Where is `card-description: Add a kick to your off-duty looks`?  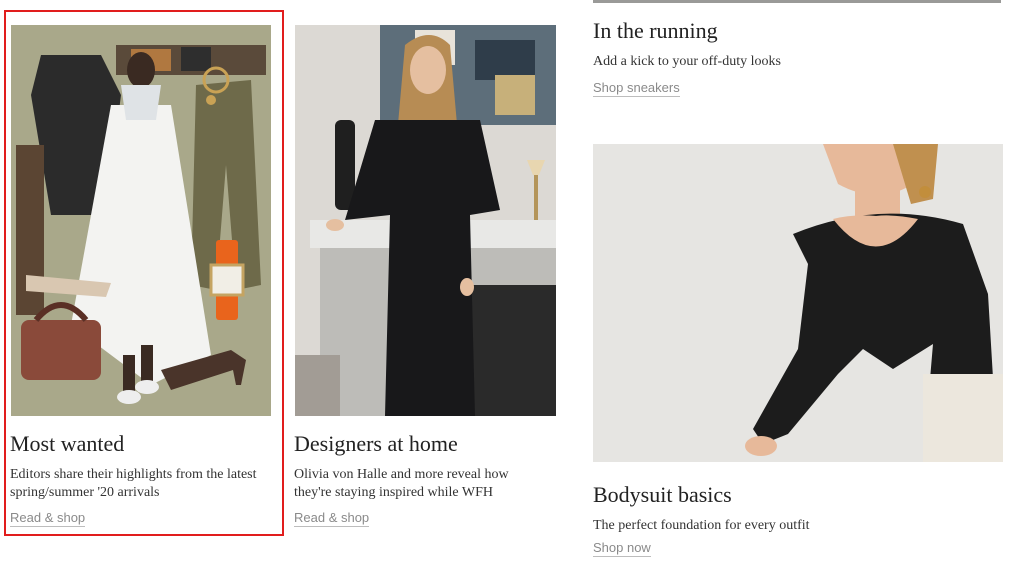 card-description: Add a kick to your off-duty looks is located at coordinates (687, 61).